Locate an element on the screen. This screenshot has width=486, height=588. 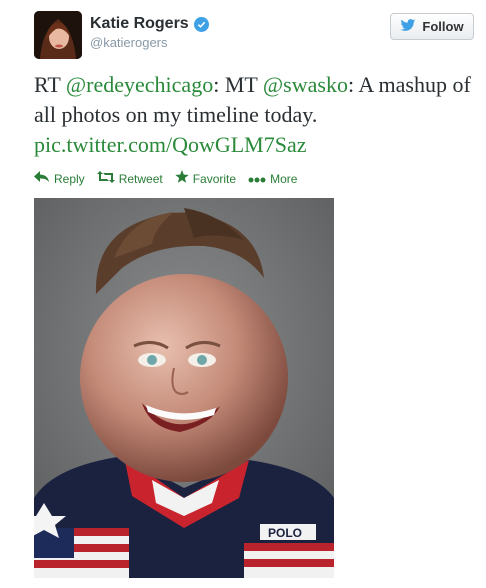
tweet-prefix: RT is located at coordinates (50, 84).